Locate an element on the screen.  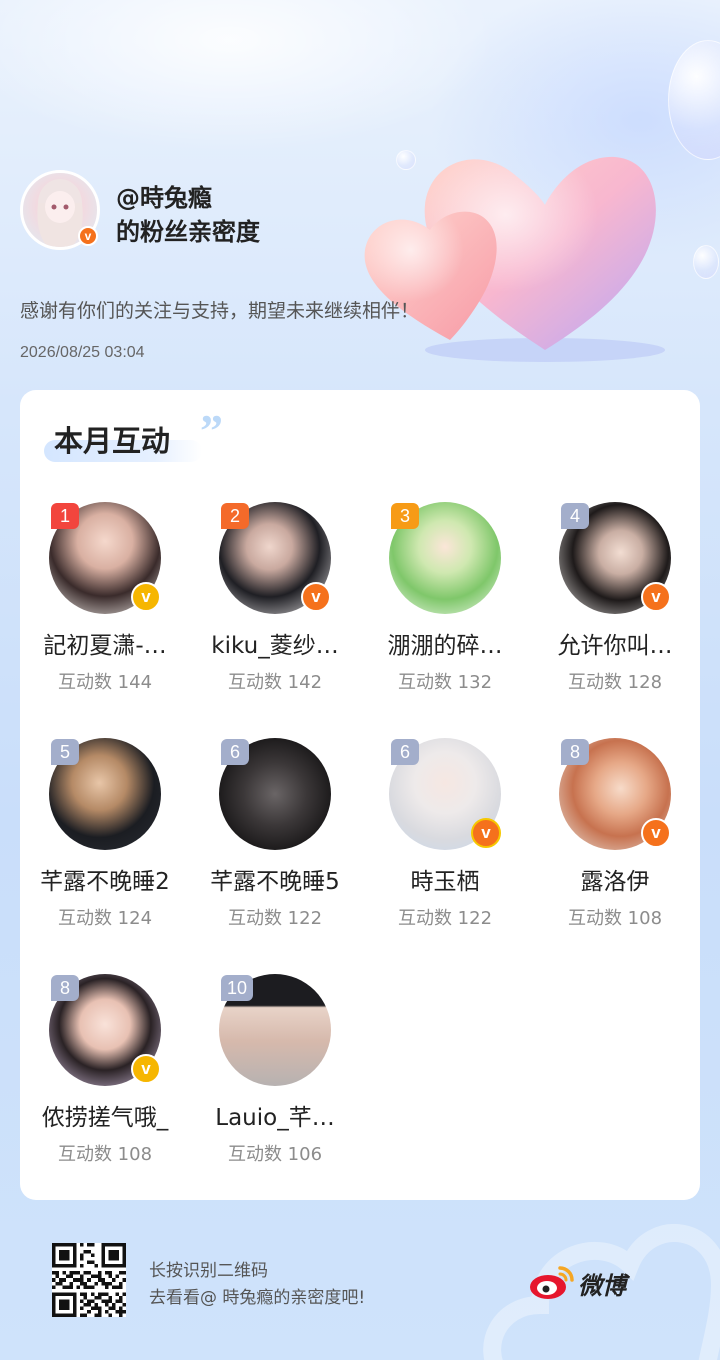
fan-name: 侬捞搓气哦_ is located at coordinates (105, 1115).